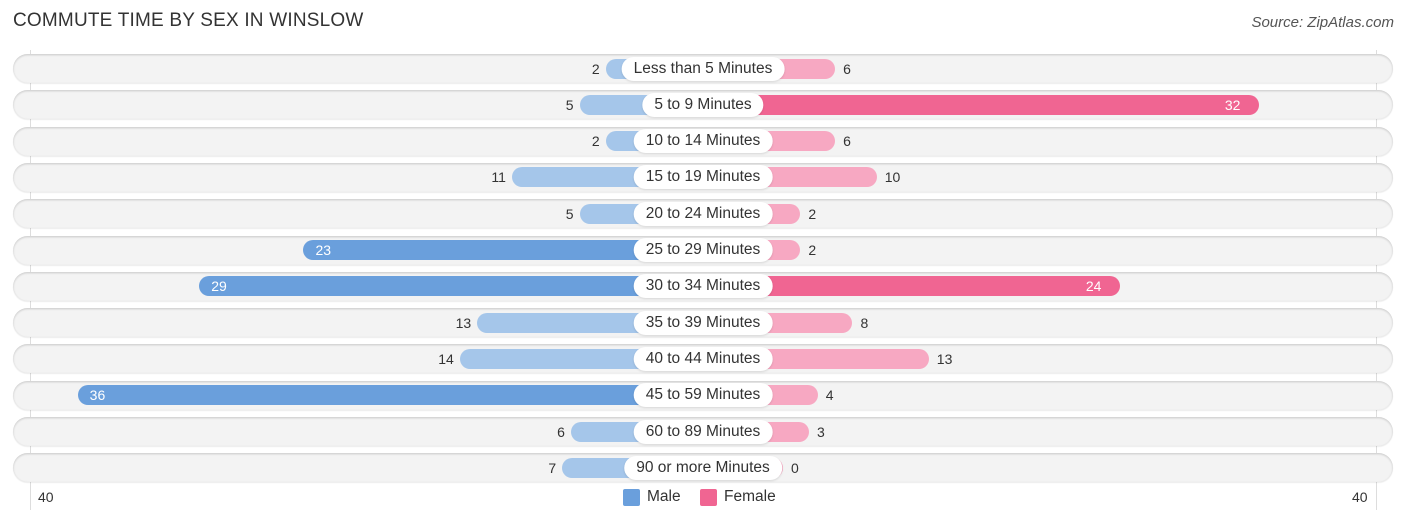  Describe the element at coordinates (703, 467) in the screenshot. I see `category-label: 90 or more Minutes` at that location.